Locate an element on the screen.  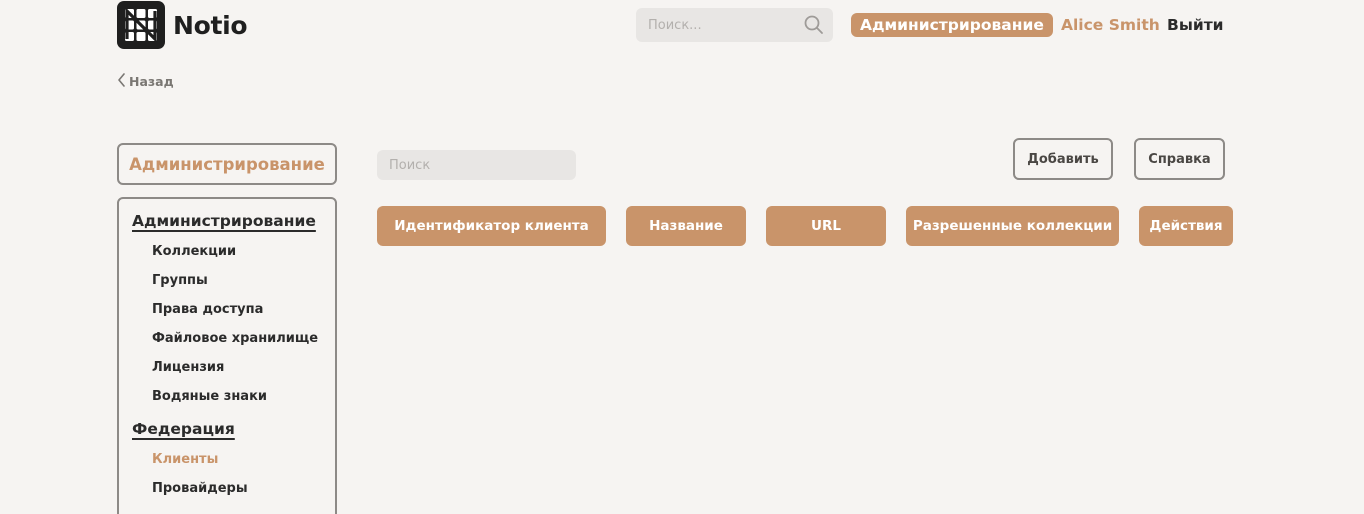
sidebar-item-clients: Клиенты is located at coordinates (185, 459).